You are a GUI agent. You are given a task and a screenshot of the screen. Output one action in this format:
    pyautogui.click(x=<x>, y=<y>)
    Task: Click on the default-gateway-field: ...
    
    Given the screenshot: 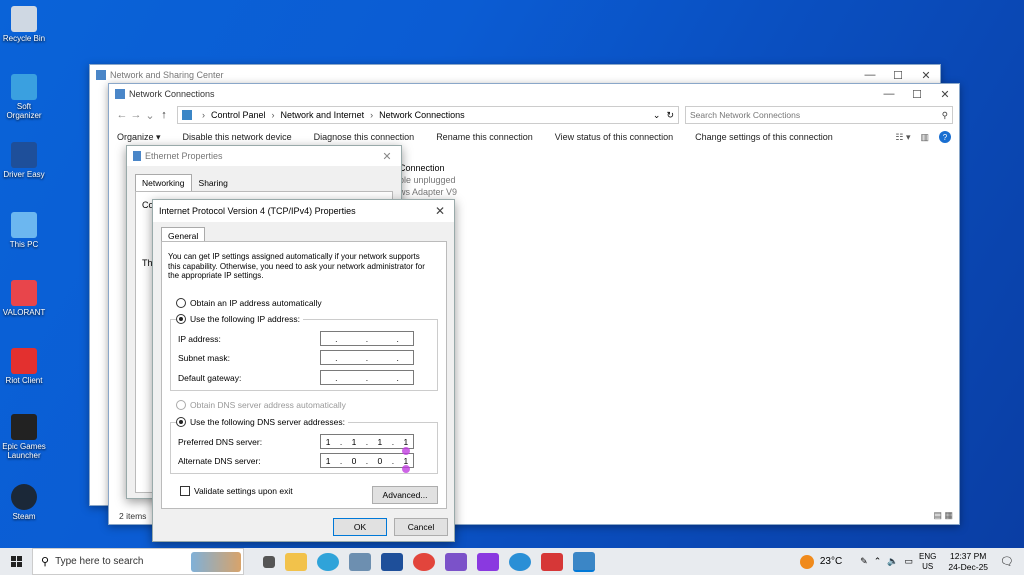 What is the action you would take?
    pyautogui.click(x=367, y=377)
    